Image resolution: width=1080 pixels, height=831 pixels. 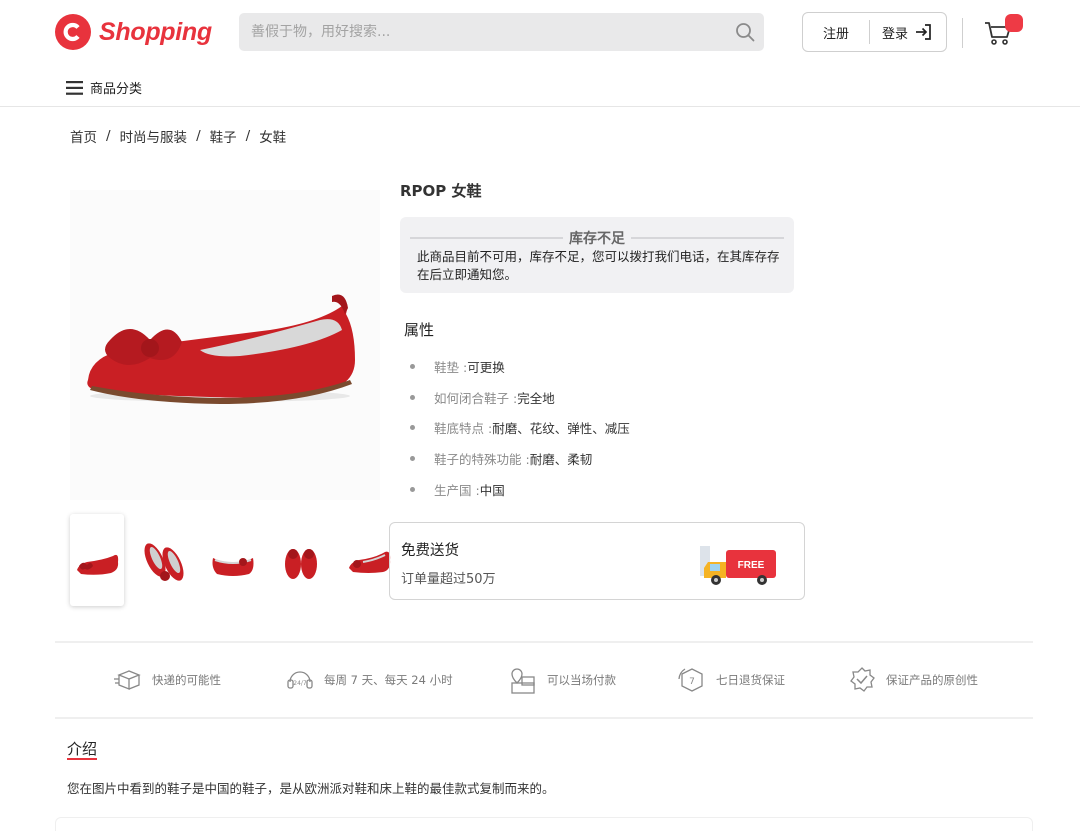 What do you see at coordinates (457, 490) in the screenshot?
I see `attribute-key: 生产国 :` at bounding box center [457, 490].